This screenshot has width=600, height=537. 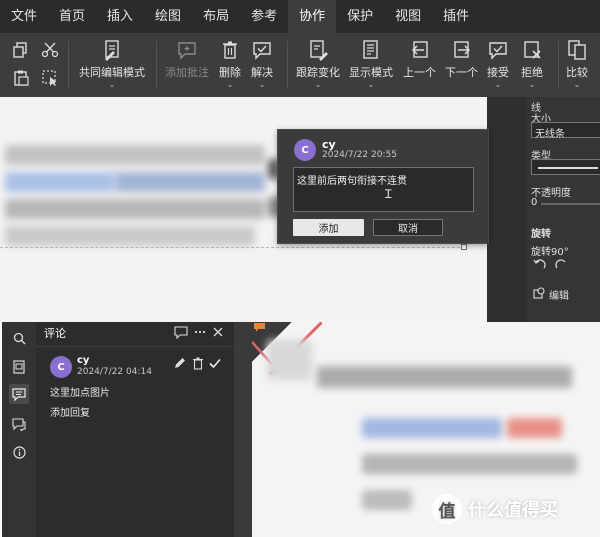 I want to click on copy-icon, so click(x=21, y=50).